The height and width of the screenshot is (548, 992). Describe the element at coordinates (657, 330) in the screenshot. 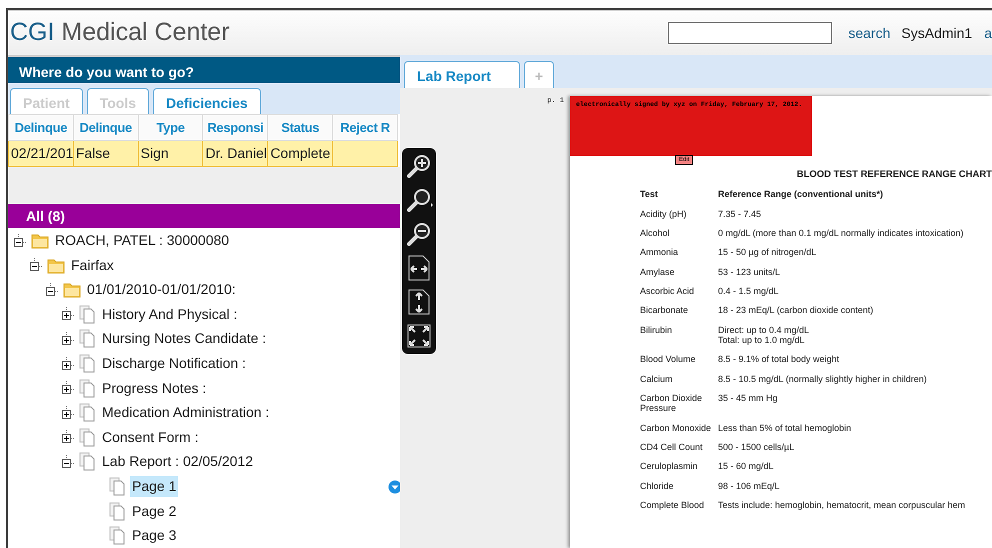

I see `test-name: Bilirubin` at that location.